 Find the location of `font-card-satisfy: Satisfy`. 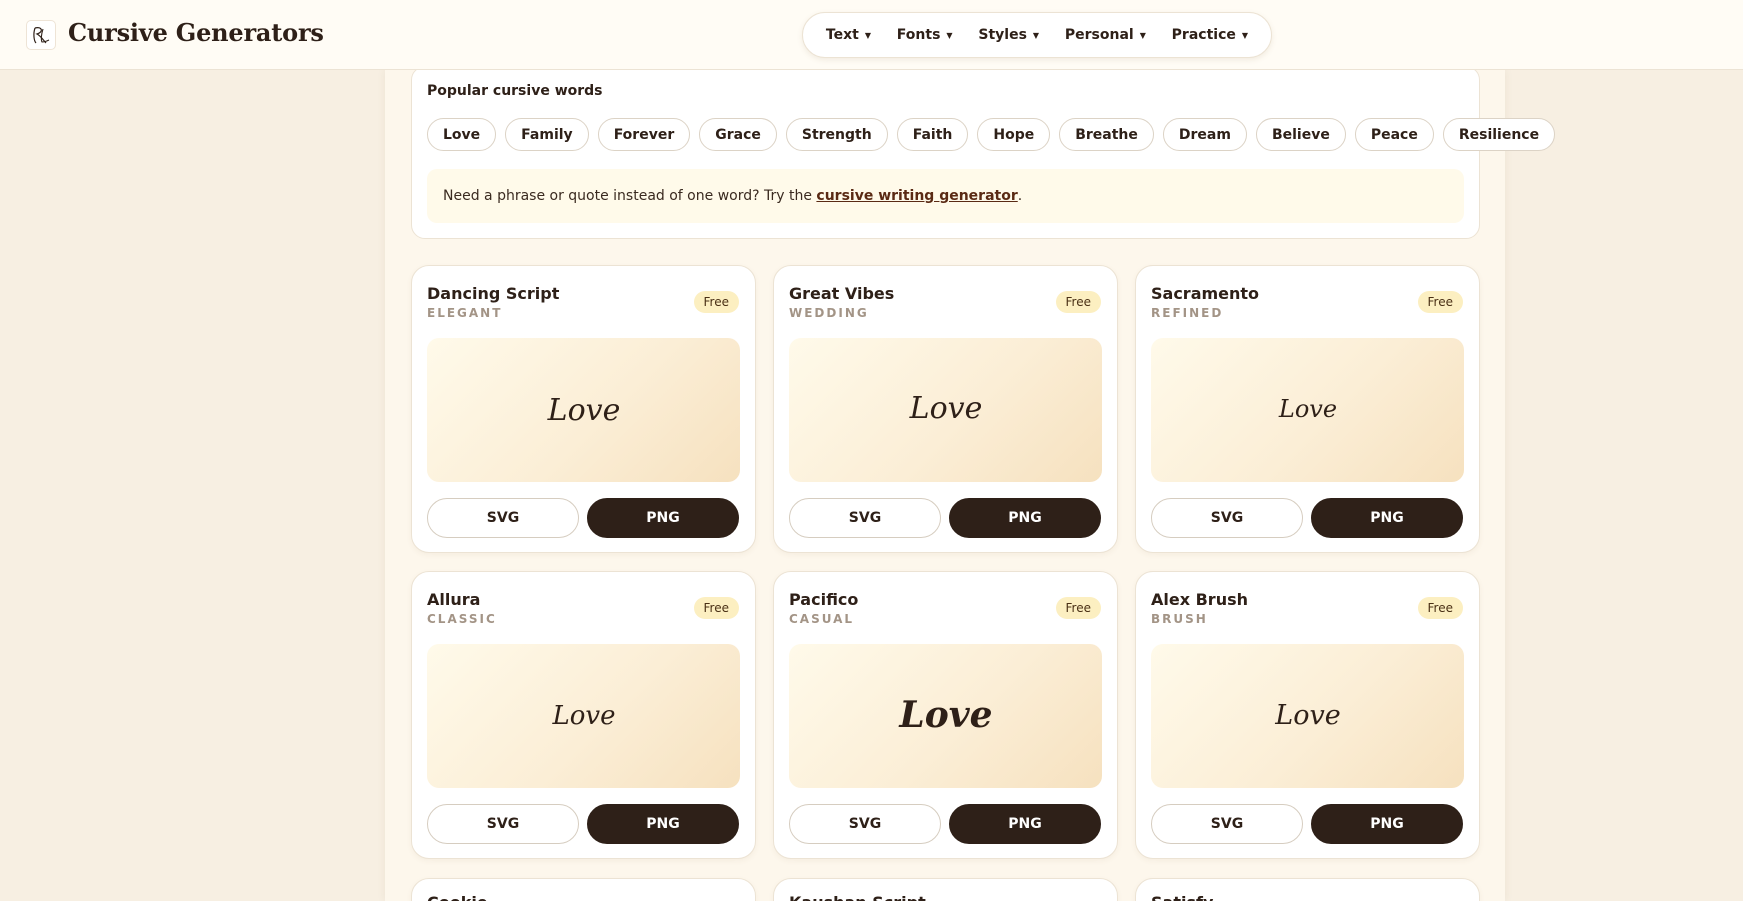

font-card-satisfy: Satisfy is located at coordinates (1307, 889).